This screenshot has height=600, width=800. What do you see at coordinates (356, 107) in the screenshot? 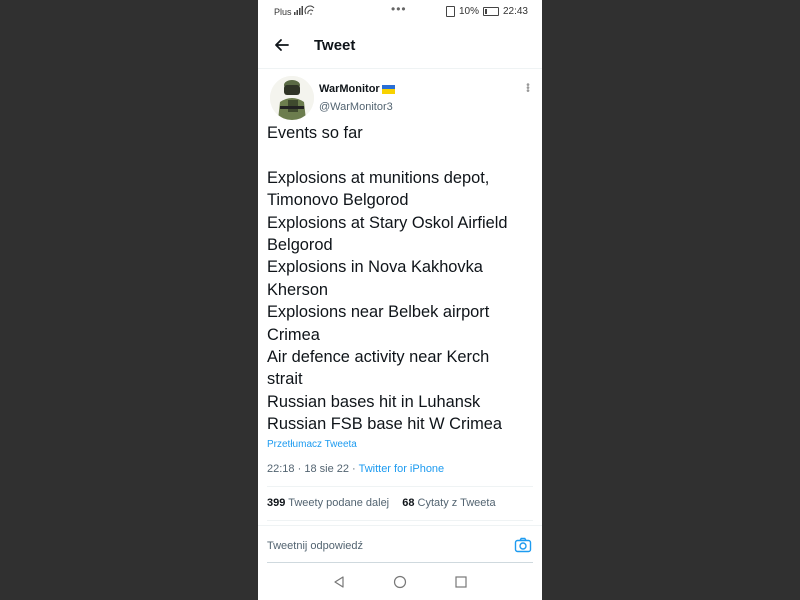
I see `user-handle: @WarMonitor3` at bounding box center [356, 107].